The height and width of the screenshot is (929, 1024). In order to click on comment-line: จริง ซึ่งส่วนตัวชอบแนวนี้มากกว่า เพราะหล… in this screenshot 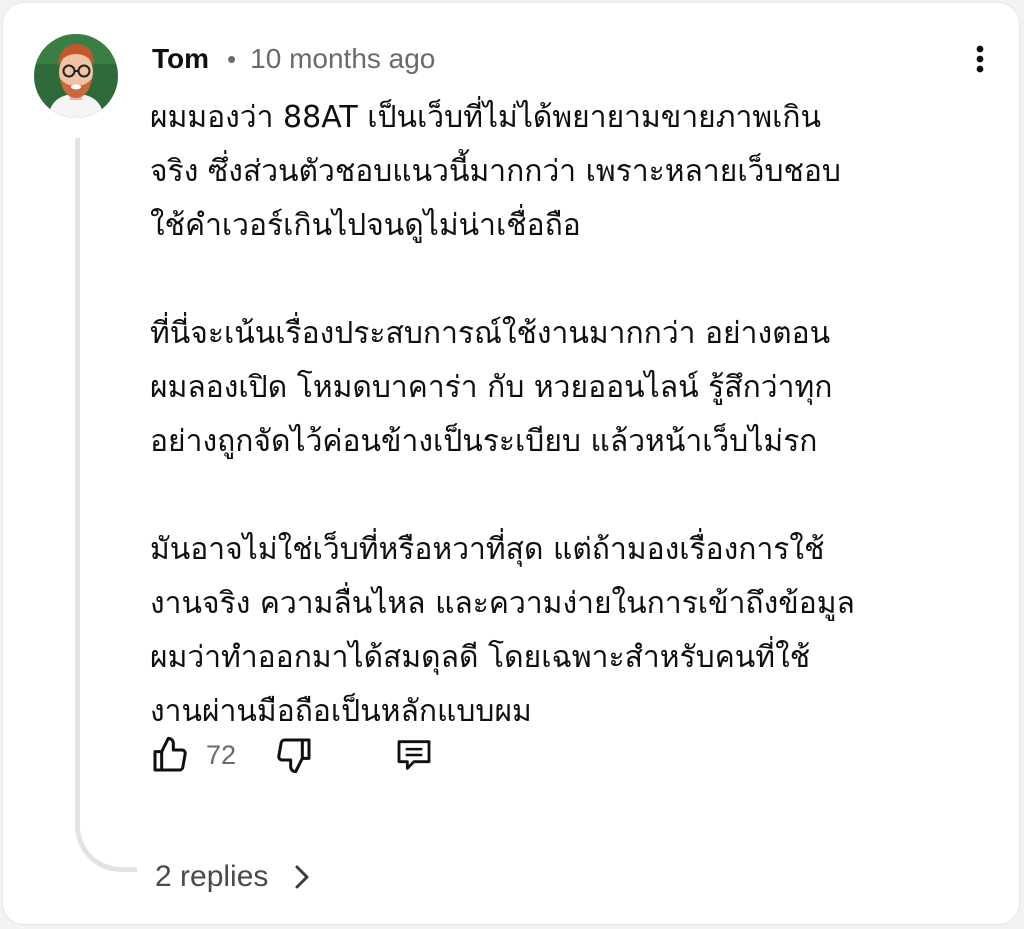, I will do `click(495, 171)`.